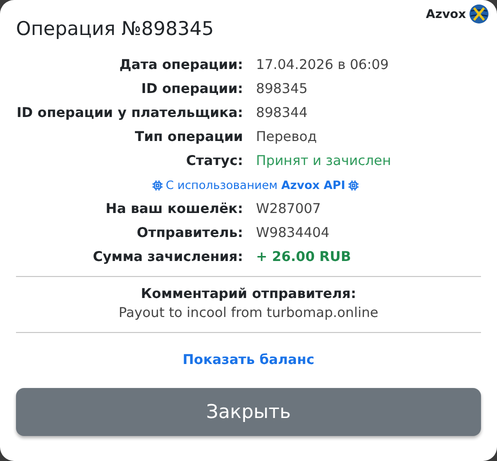  What do you see at coordinates (282, 113) in the screenshot?
I see `field-value: 898344` at bounding box center [282, 113].